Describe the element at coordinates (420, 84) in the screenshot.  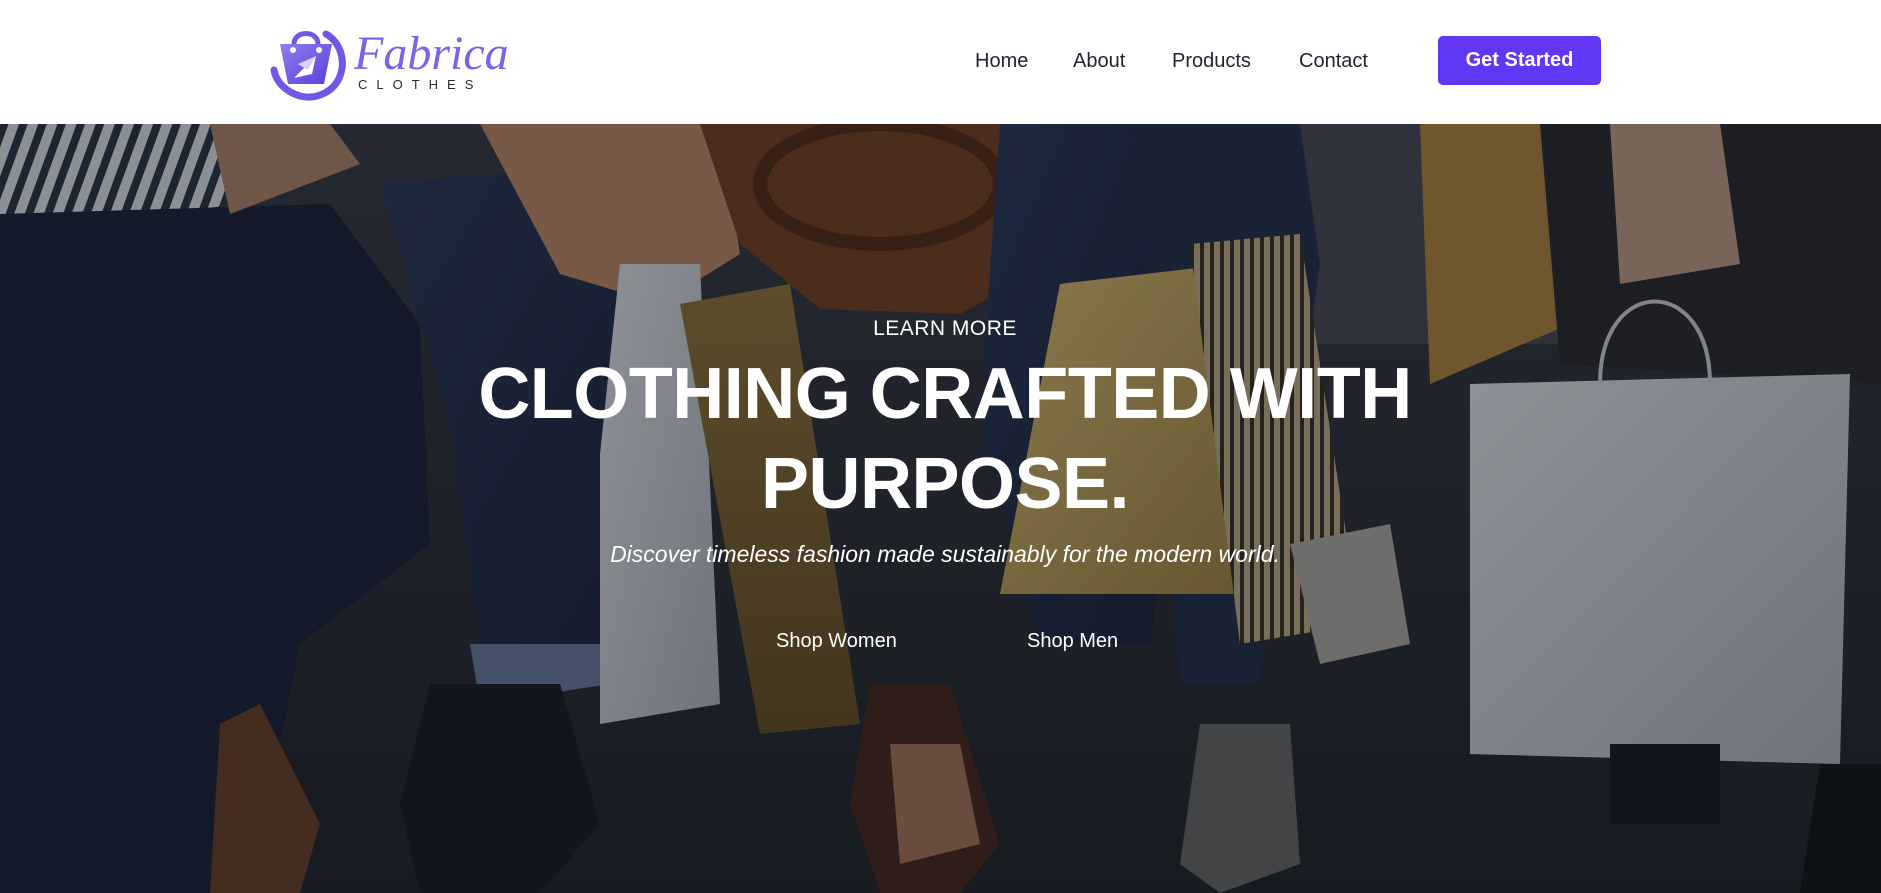
I see `brand-tagline: CLOTHES` at that location.